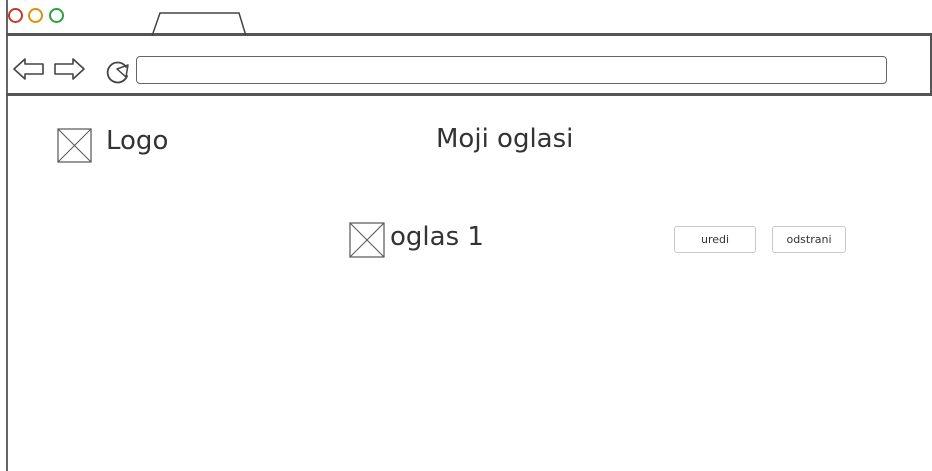  What do you see at coordinates (56, 15) in the screenshot?
I see `maximize-window-button` at bounding box center [56, 15].